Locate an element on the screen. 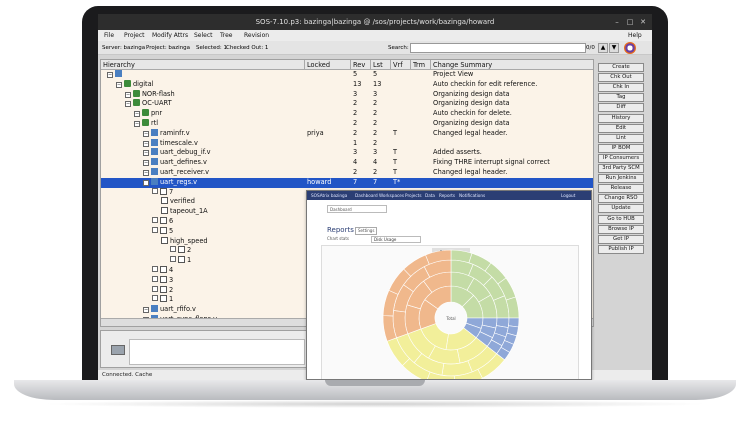 This screenshot has height=422, width=750. sunburst-segment is located at coordinates (413, 319).